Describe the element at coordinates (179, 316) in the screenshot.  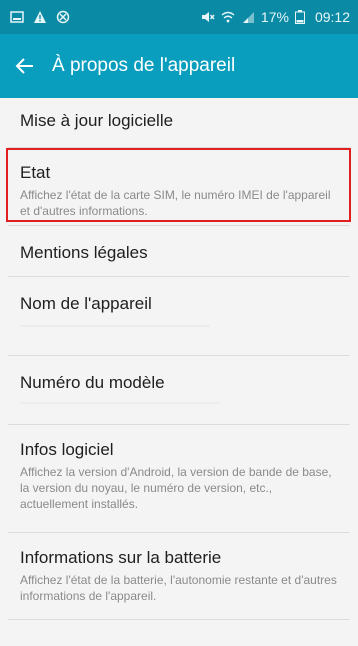
I see `list-item-device-name: Nom de l'appareil` at that location.